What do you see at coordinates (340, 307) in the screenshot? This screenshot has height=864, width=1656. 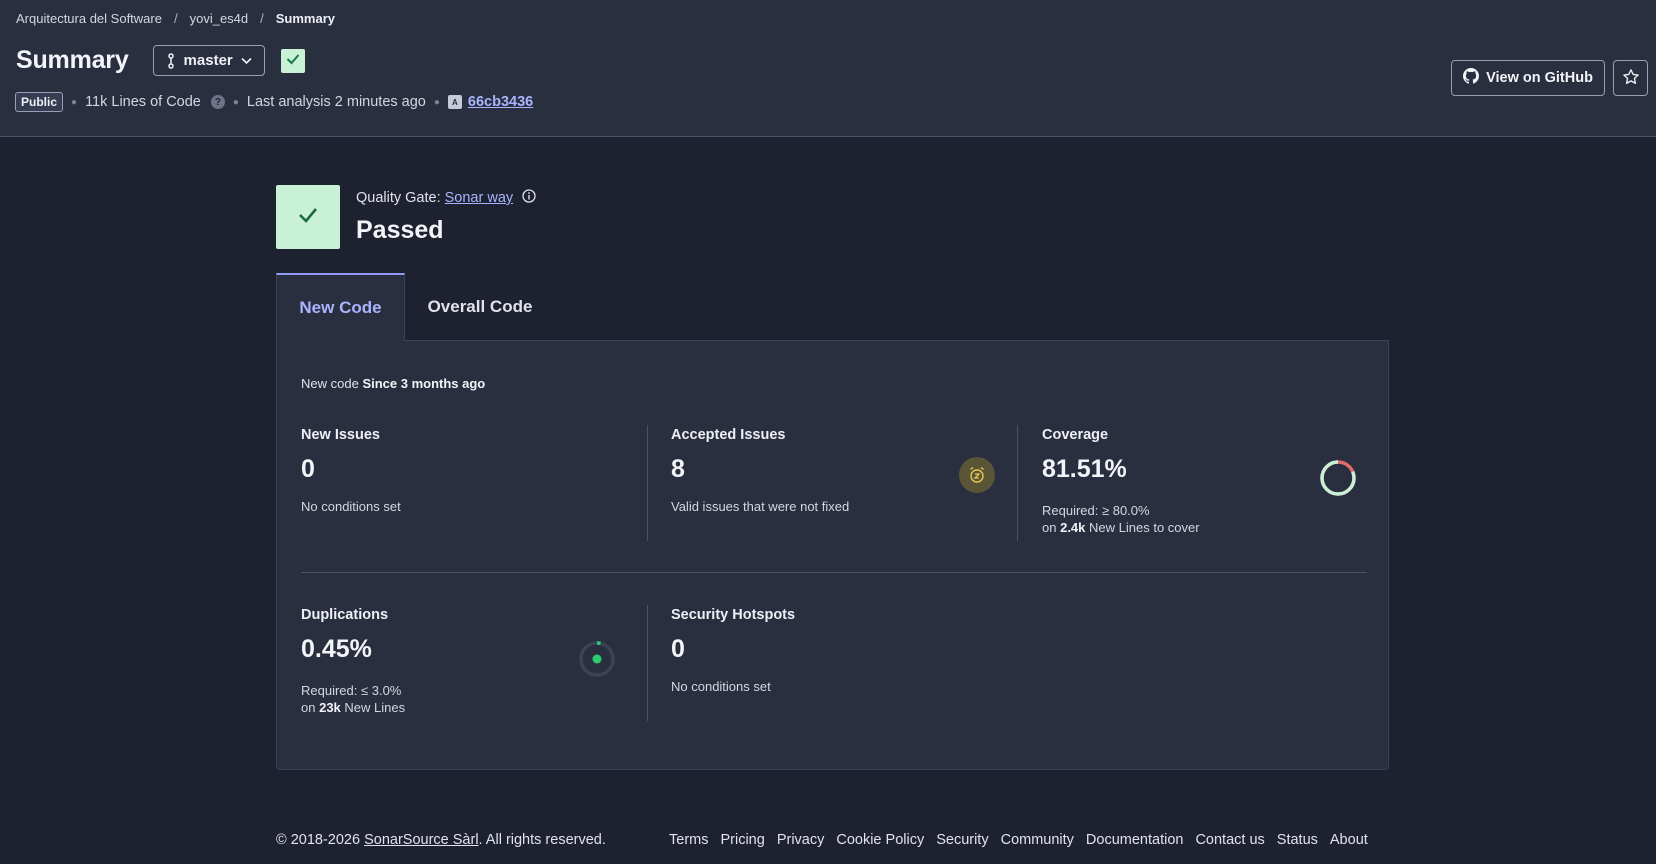 I see `tab-new-code: New Code` at bounding box center [340, 307].